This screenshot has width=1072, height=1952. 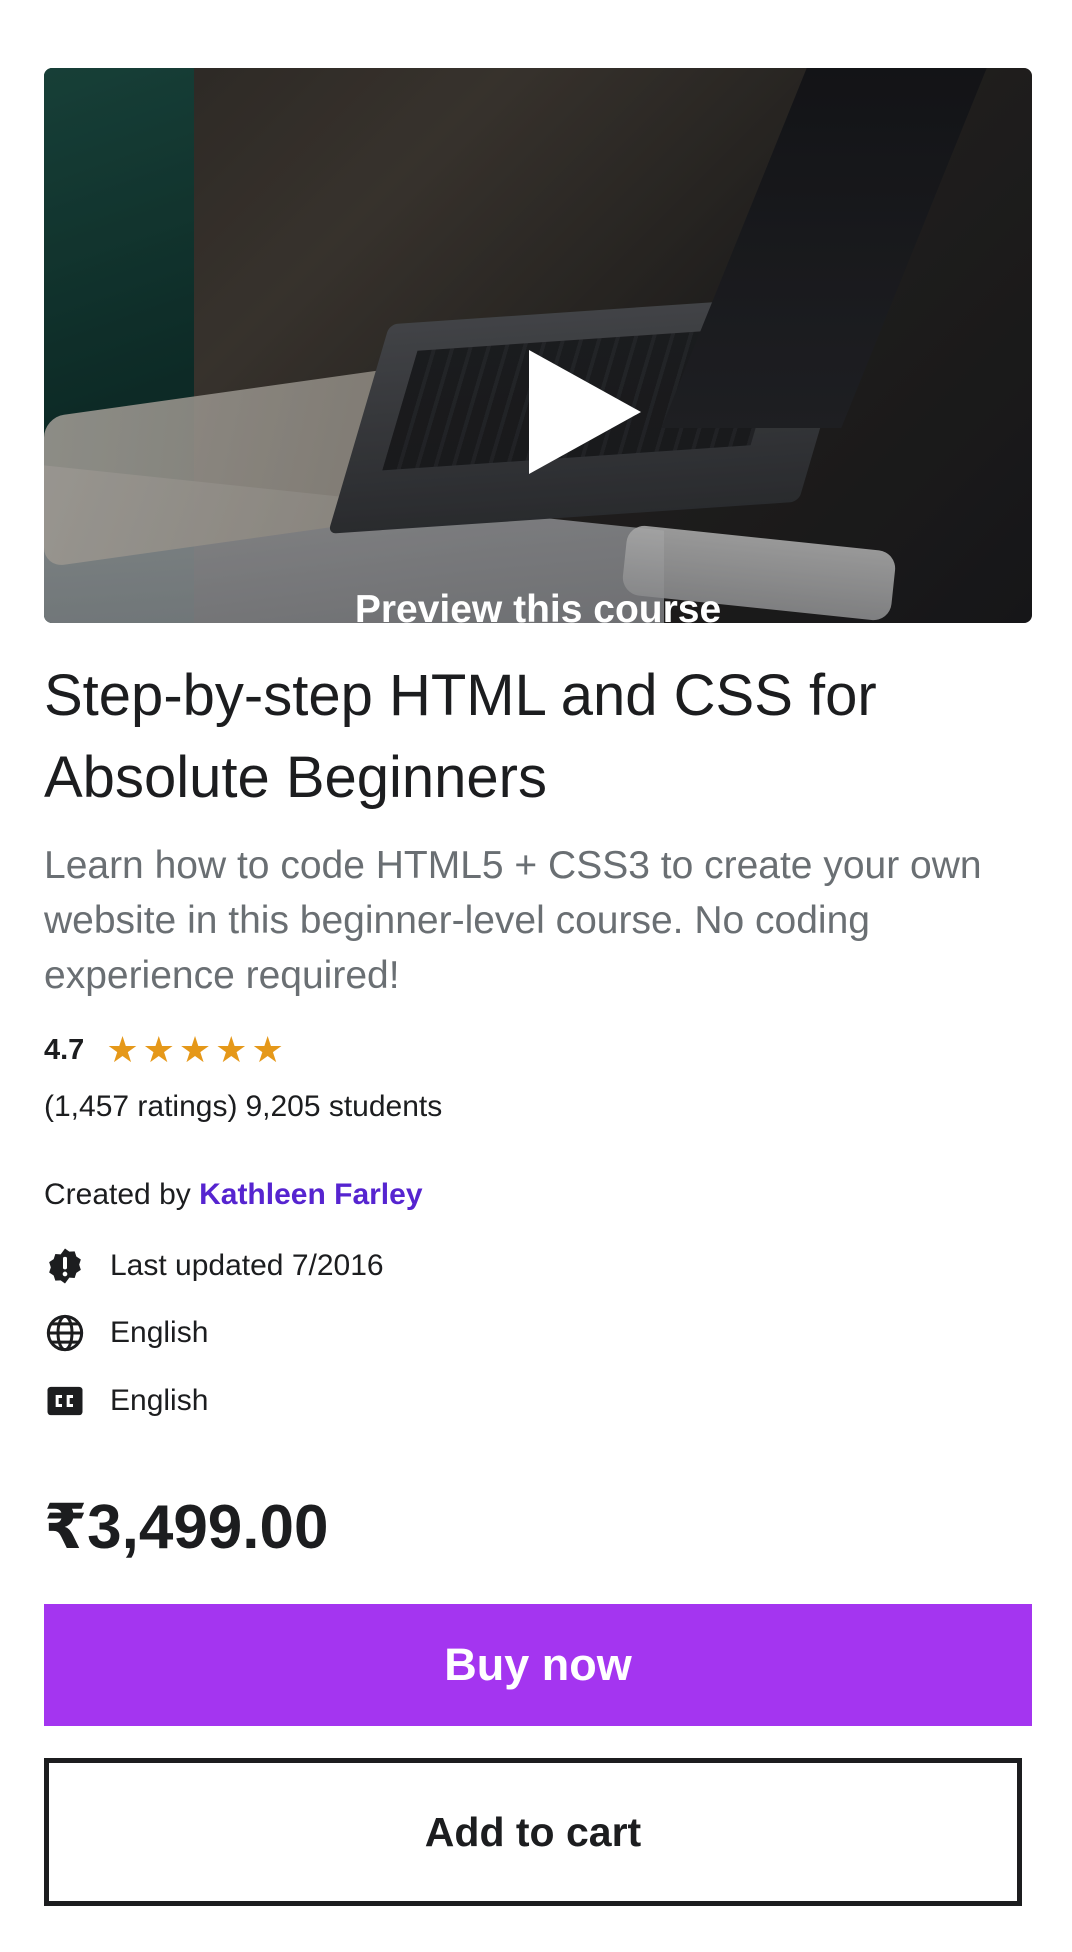 I want to click on preview-label: Preview this course, so click(x=538, y=605).